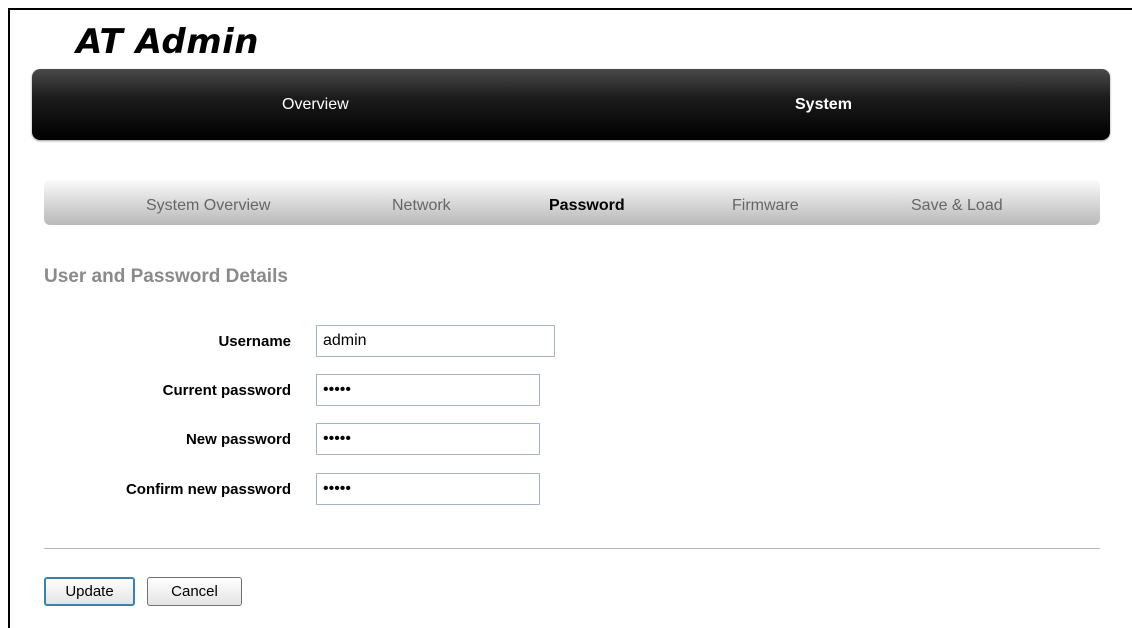  Describe the element at coordinates (194, 591) in the screenshot. I see `cancel-button: Cancel` at that location.